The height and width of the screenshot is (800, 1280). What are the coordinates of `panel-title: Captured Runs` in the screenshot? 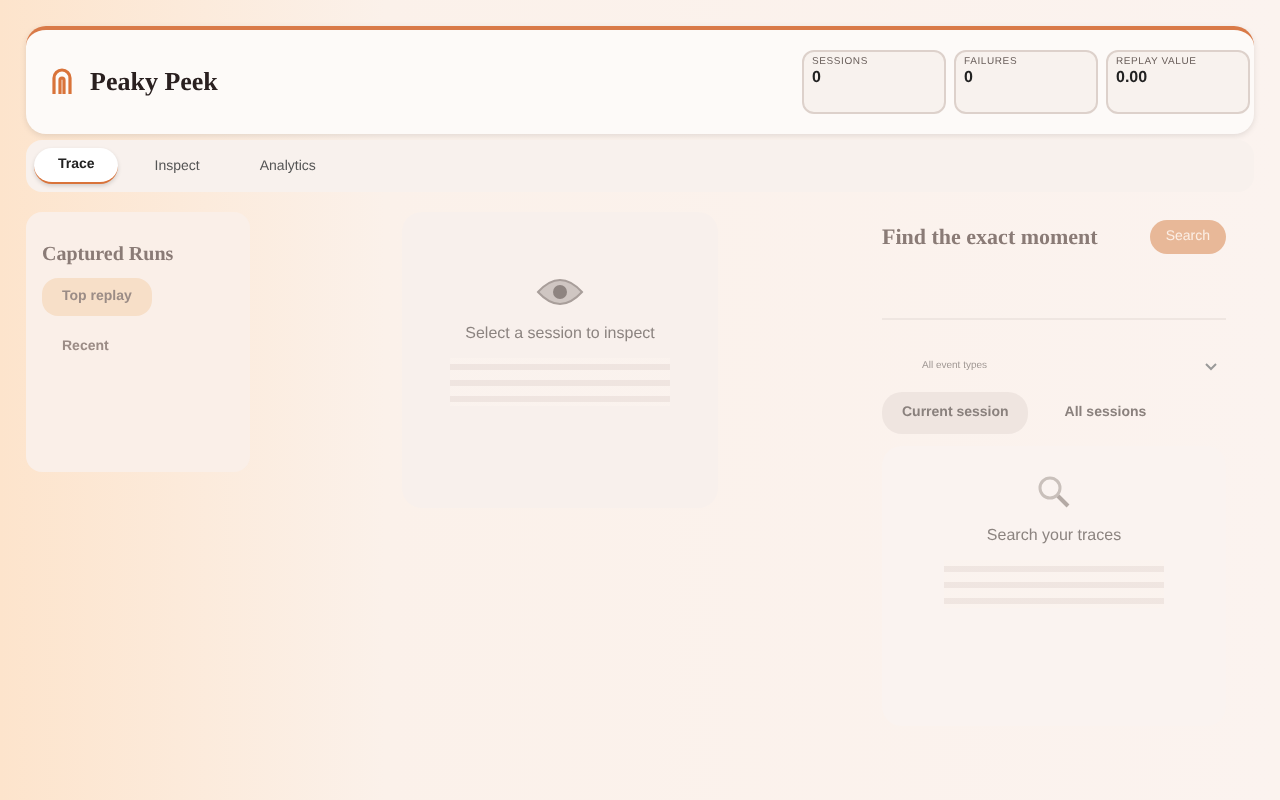 It's located at (108, 255).